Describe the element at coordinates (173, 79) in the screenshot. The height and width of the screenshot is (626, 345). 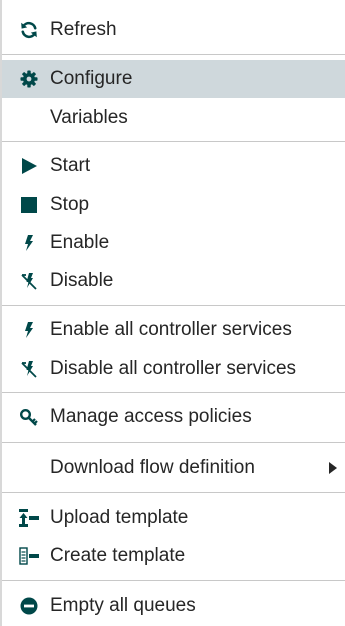
I see `menu-item-configure: Configure` at that location.